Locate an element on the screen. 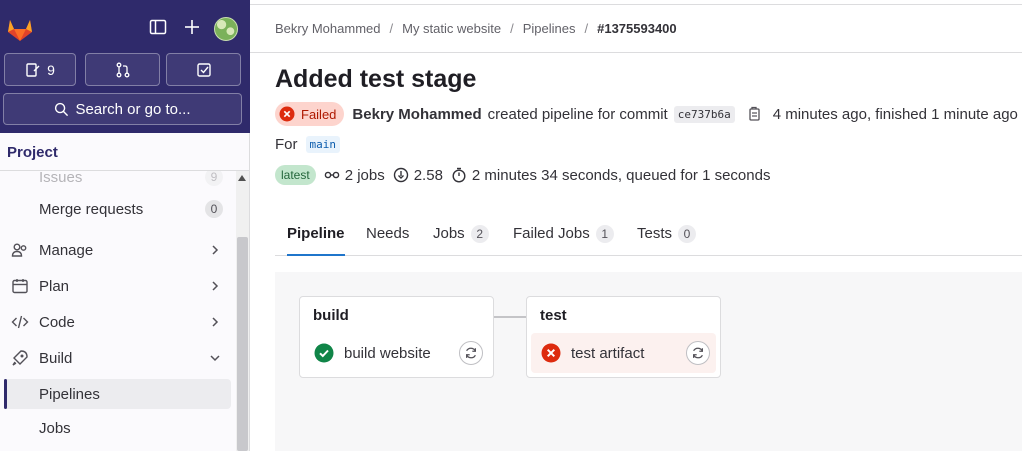  top-divider is located at coordinates (636, 4).